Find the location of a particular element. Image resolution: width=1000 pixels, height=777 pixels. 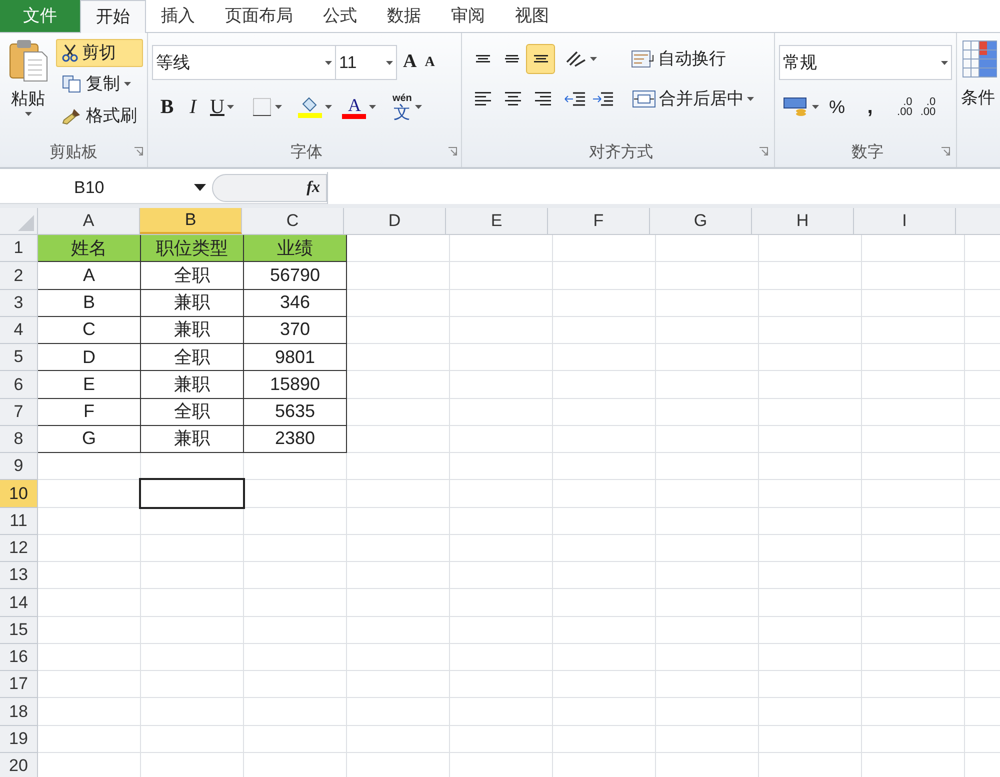

format-painter-button: 格式刷 is located at coordinates (99, 116).